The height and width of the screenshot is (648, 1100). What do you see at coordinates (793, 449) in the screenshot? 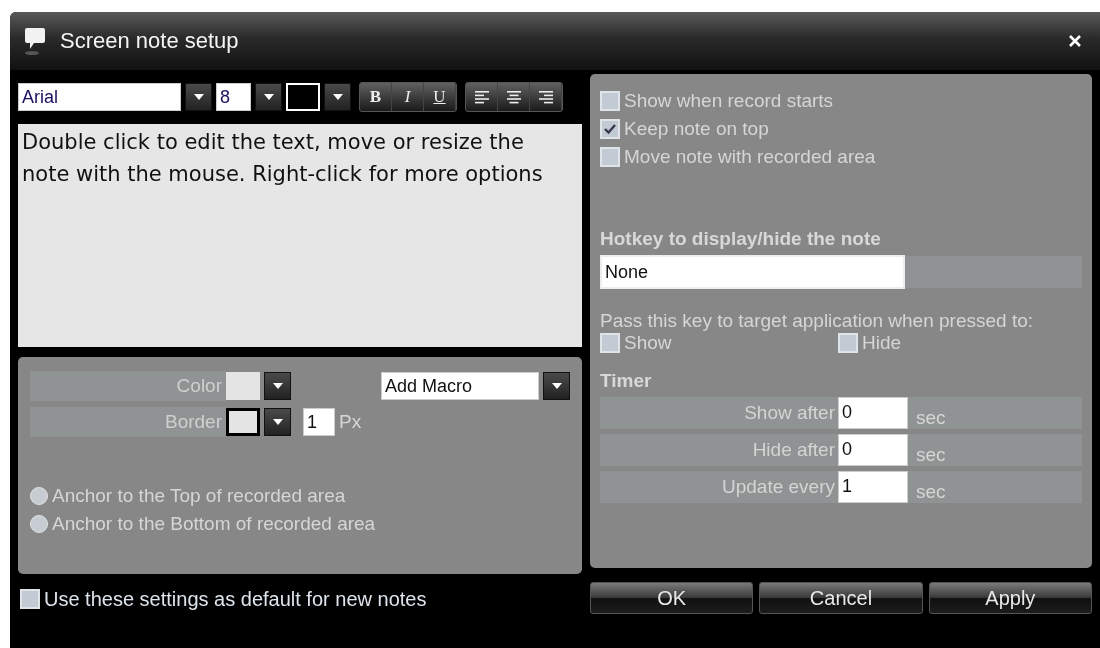
I see `timer-label: Hide after` at bounding box center [793, 449].